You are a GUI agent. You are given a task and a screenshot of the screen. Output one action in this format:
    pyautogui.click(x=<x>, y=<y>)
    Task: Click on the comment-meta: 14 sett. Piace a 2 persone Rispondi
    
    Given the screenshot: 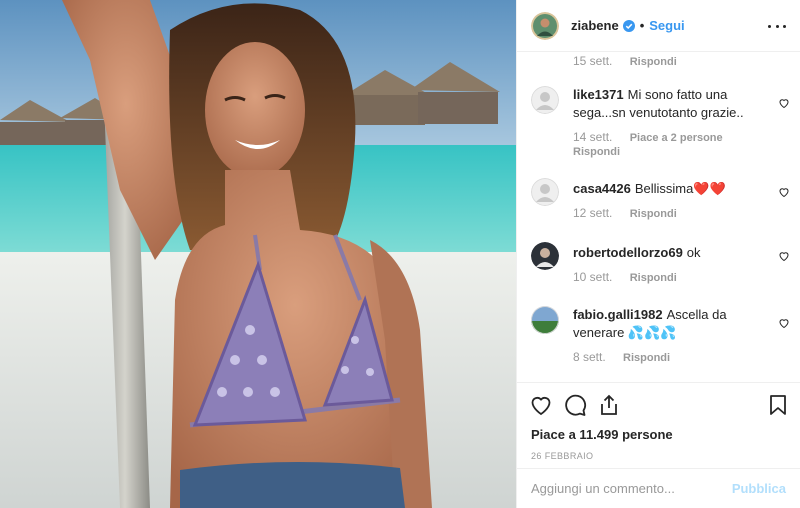 What is the action you would take?
    pyautogui.click(x=648, y=144)
    